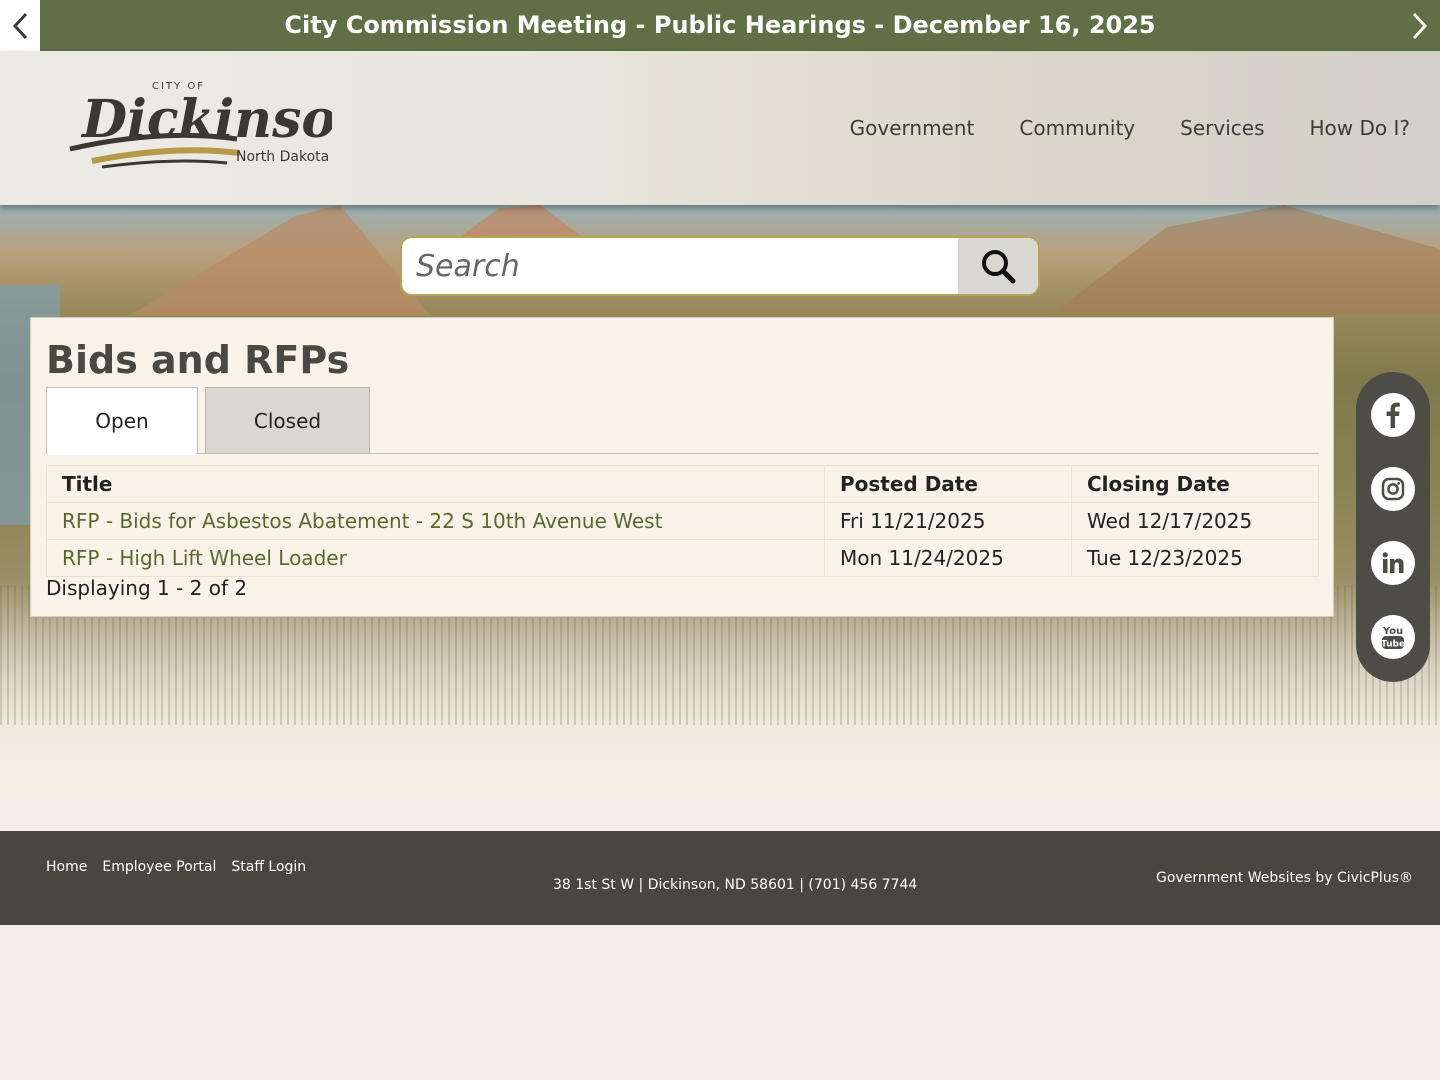 The height and width of the screenshot is (1080, 1440). Describe the element at coordinates (147, 588) in the screenshot. I see `results-count: Displaying 1 - 2 of 2` at that location.